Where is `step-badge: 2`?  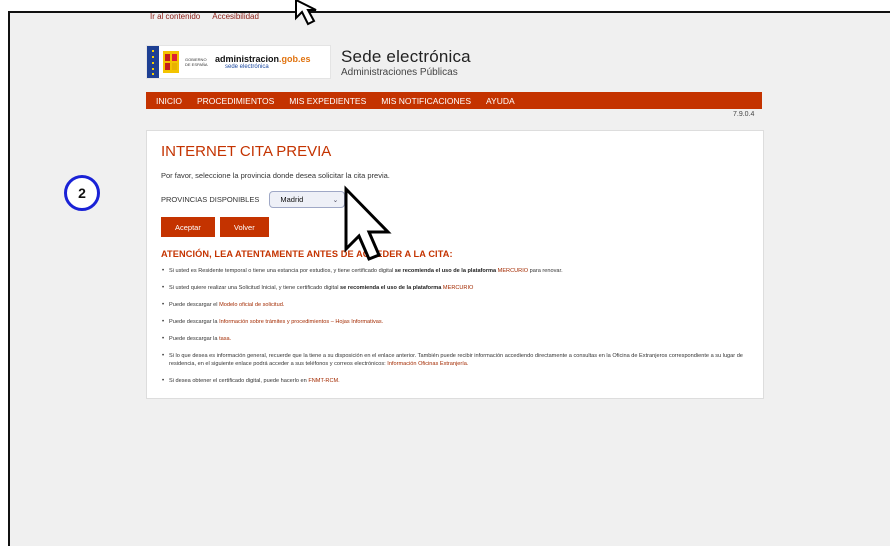 step-badge: 2 is located at coordinates (82, 193).